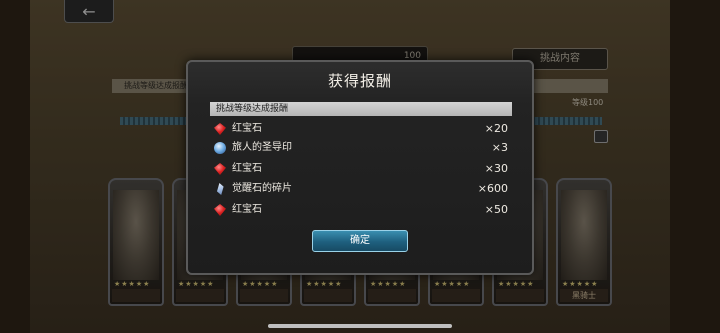 This screenshot has width=720, height=333. What do you see at coordinates (262, 147) in the screenshot?
I see `reward-name: 旅人的圣导印` at bounding box center [262, 147].